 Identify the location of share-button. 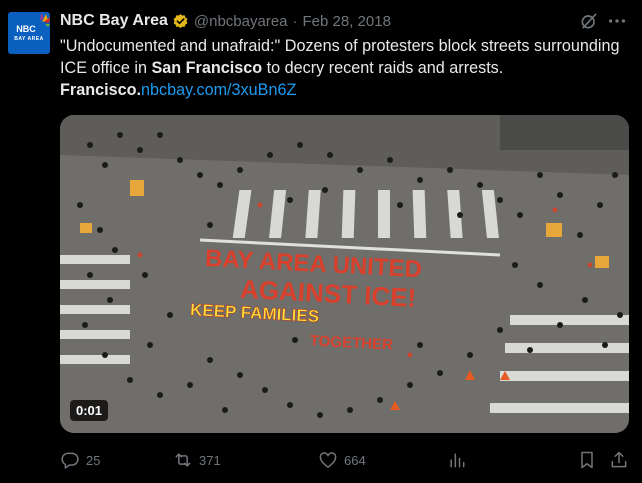
(622, 460).